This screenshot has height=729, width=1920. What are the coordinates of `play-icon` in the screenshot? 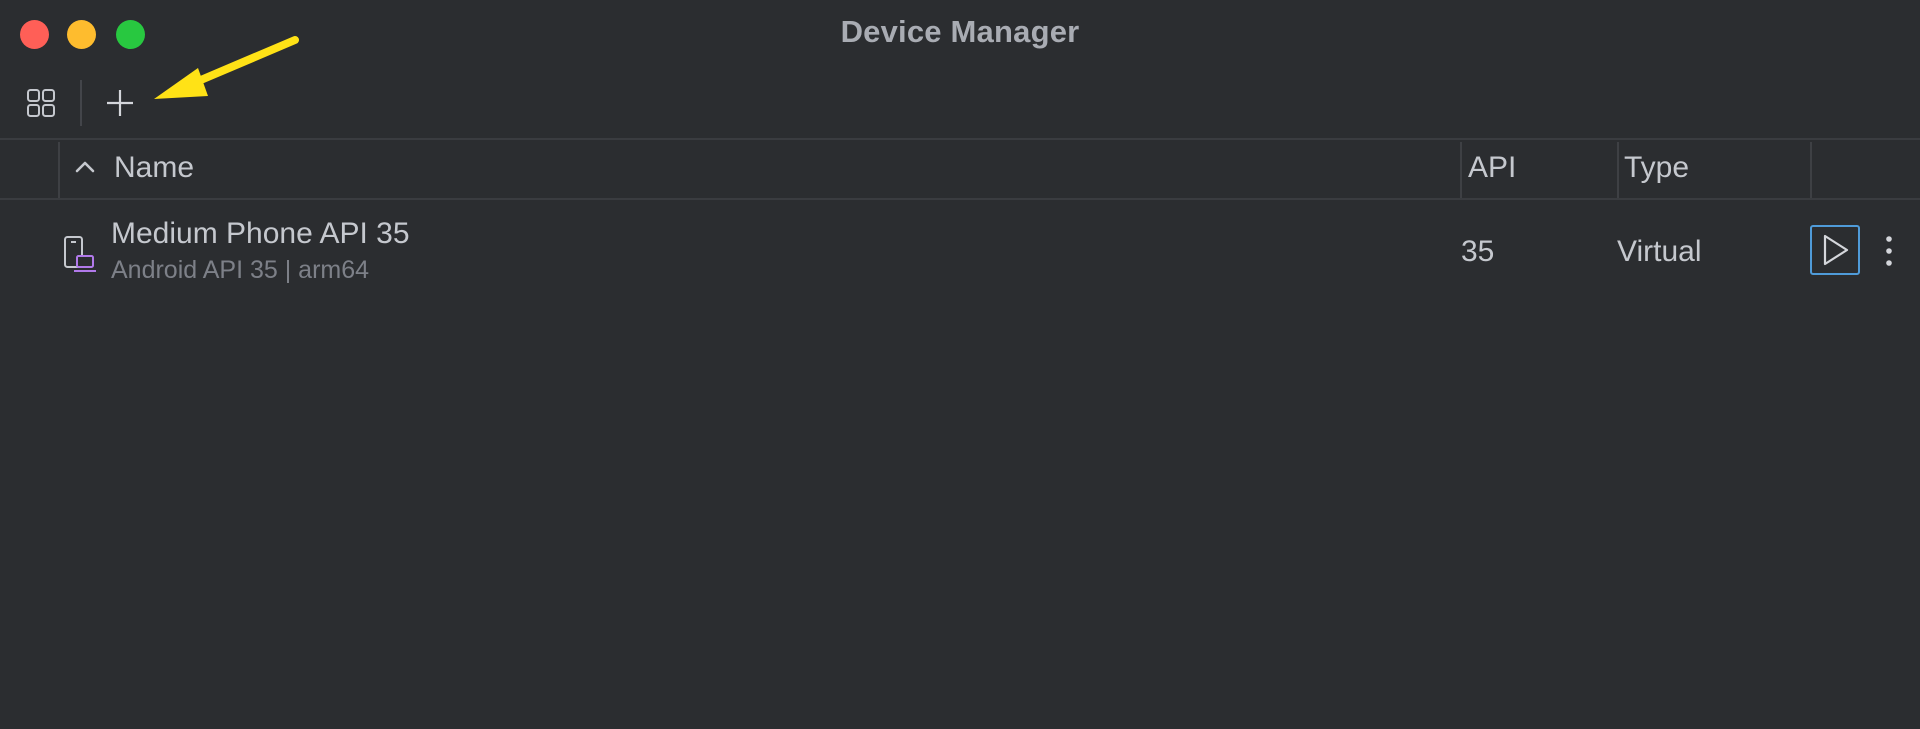 It's located at (1836, 250).